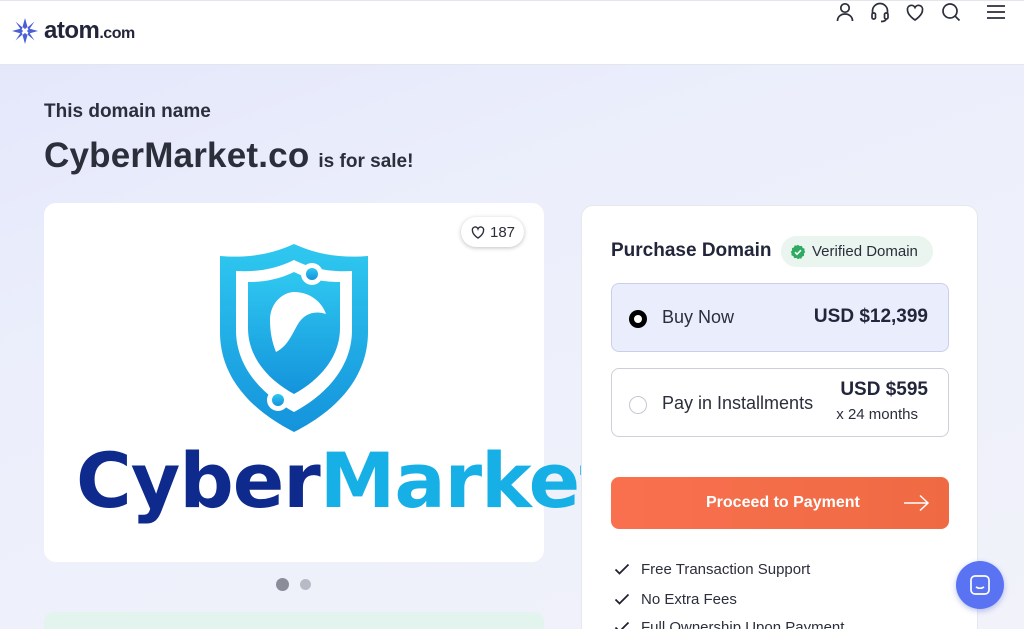 Image resolution: width=1024 pixels, height=629 pixels. What do you see at coordinates (638, 319) in the screenshot?
I see `buy-now-radio` at bounding box center [638, 319].